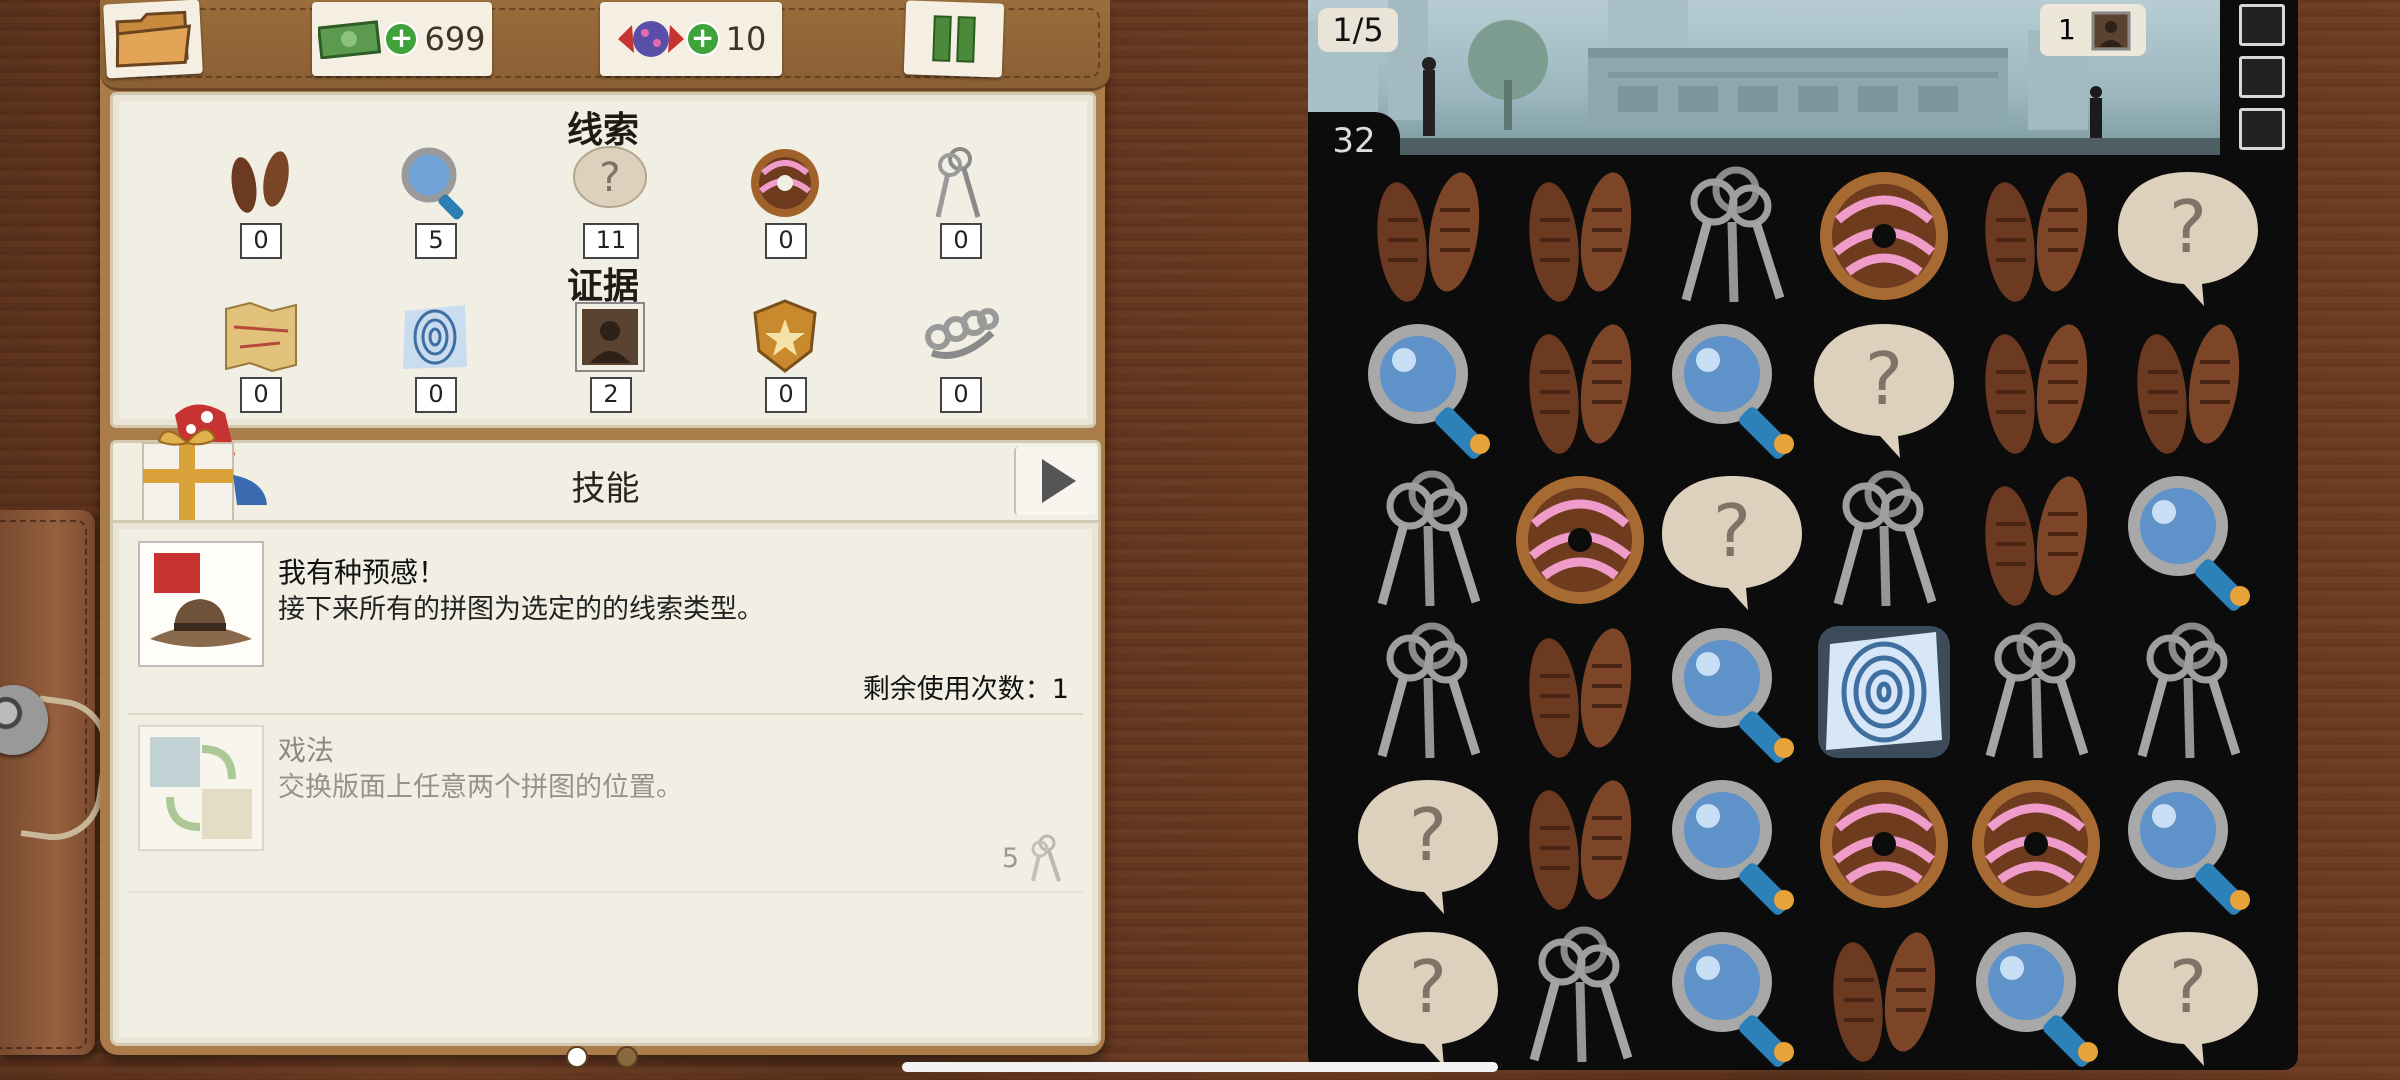  What do you see at coordinates (258, 201) in the screenshot?
I see `clue-footprints: 0` at bounding box center [258, 201].